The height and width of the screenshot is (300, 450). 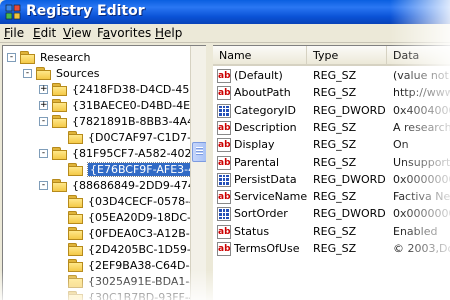 I want to click on pane-splitter, so click(x=209, y=172).